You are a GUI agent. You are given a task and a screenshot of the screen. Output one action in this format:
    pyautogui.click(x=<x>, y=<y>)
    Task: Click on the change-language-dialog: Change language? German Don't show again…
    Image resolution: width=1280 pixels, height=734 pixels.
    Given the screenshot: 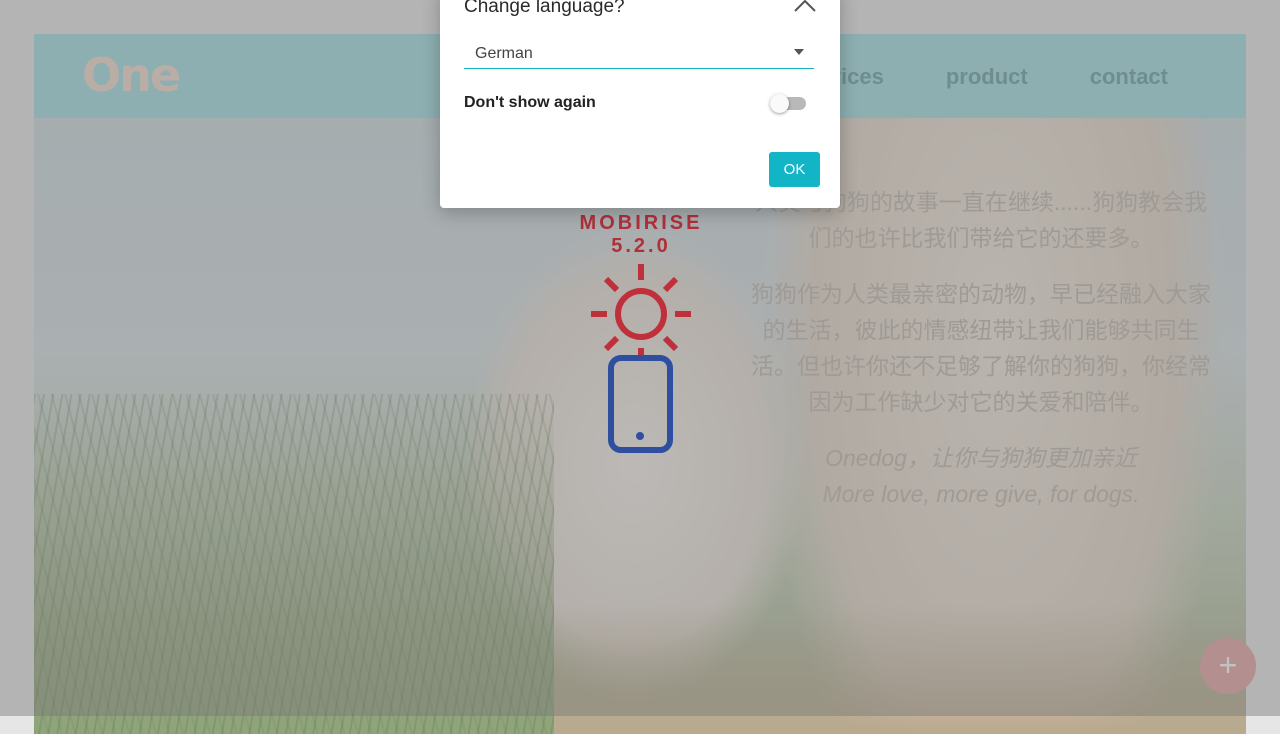 What is the action you would take?
    pyautogui.click(x=640, y=104)
    